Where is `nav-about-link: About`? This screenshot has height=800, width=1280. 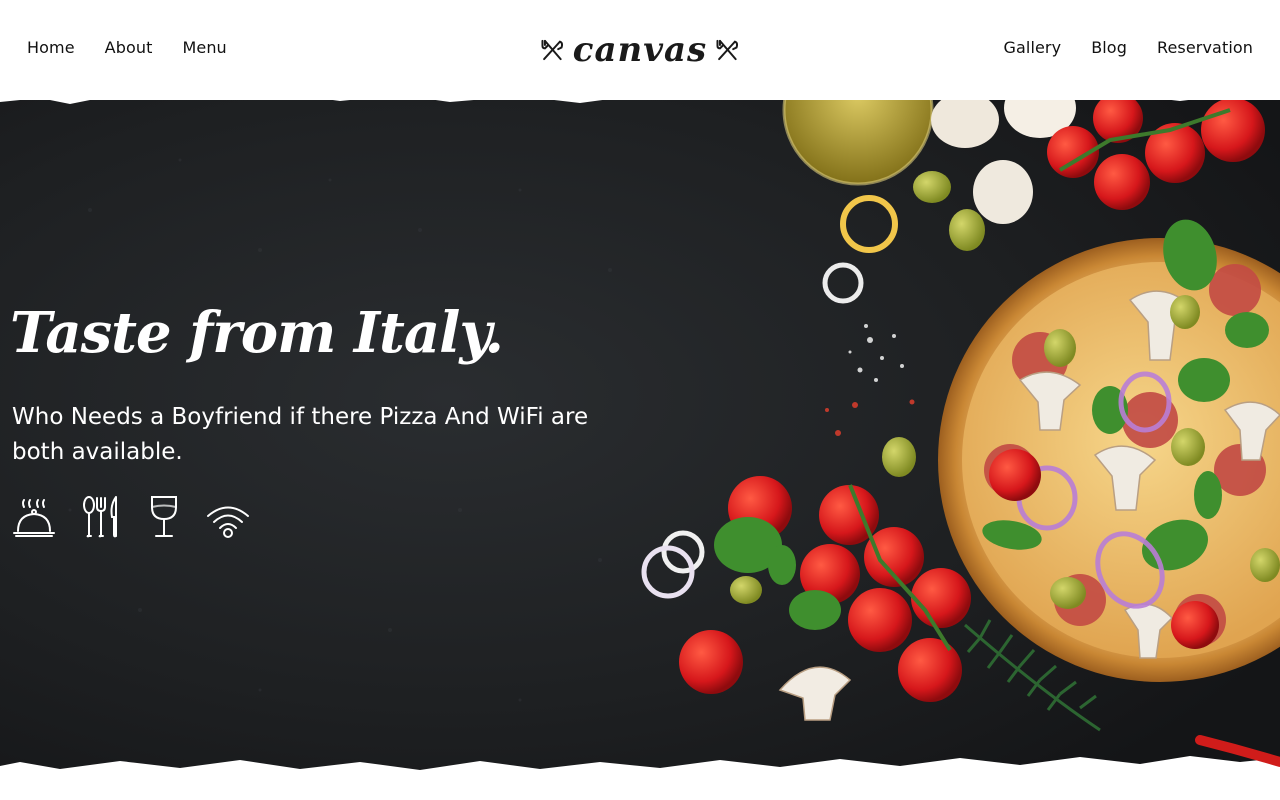
nav-about-link: About is located at coordinates (129, 47).